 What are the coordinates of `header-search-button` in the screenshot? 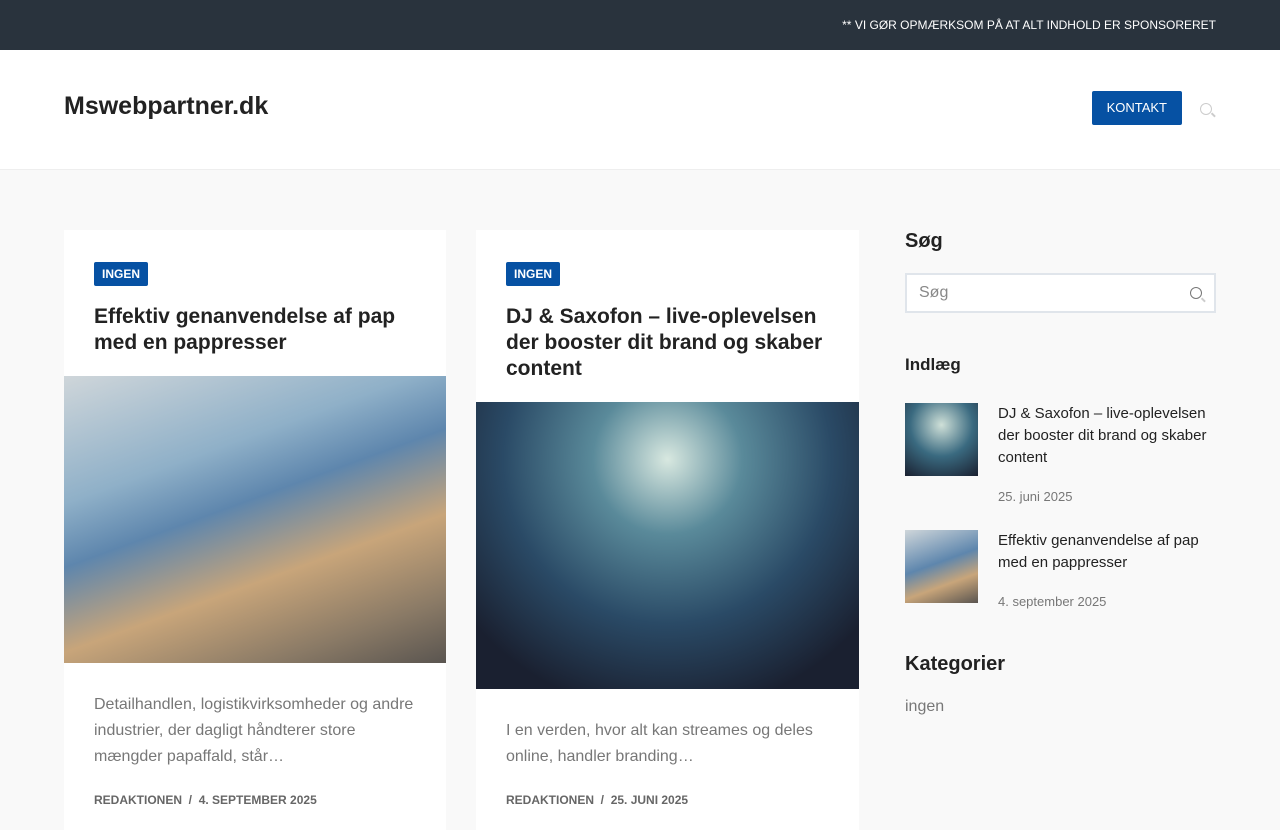 It's located at (1208, 110).